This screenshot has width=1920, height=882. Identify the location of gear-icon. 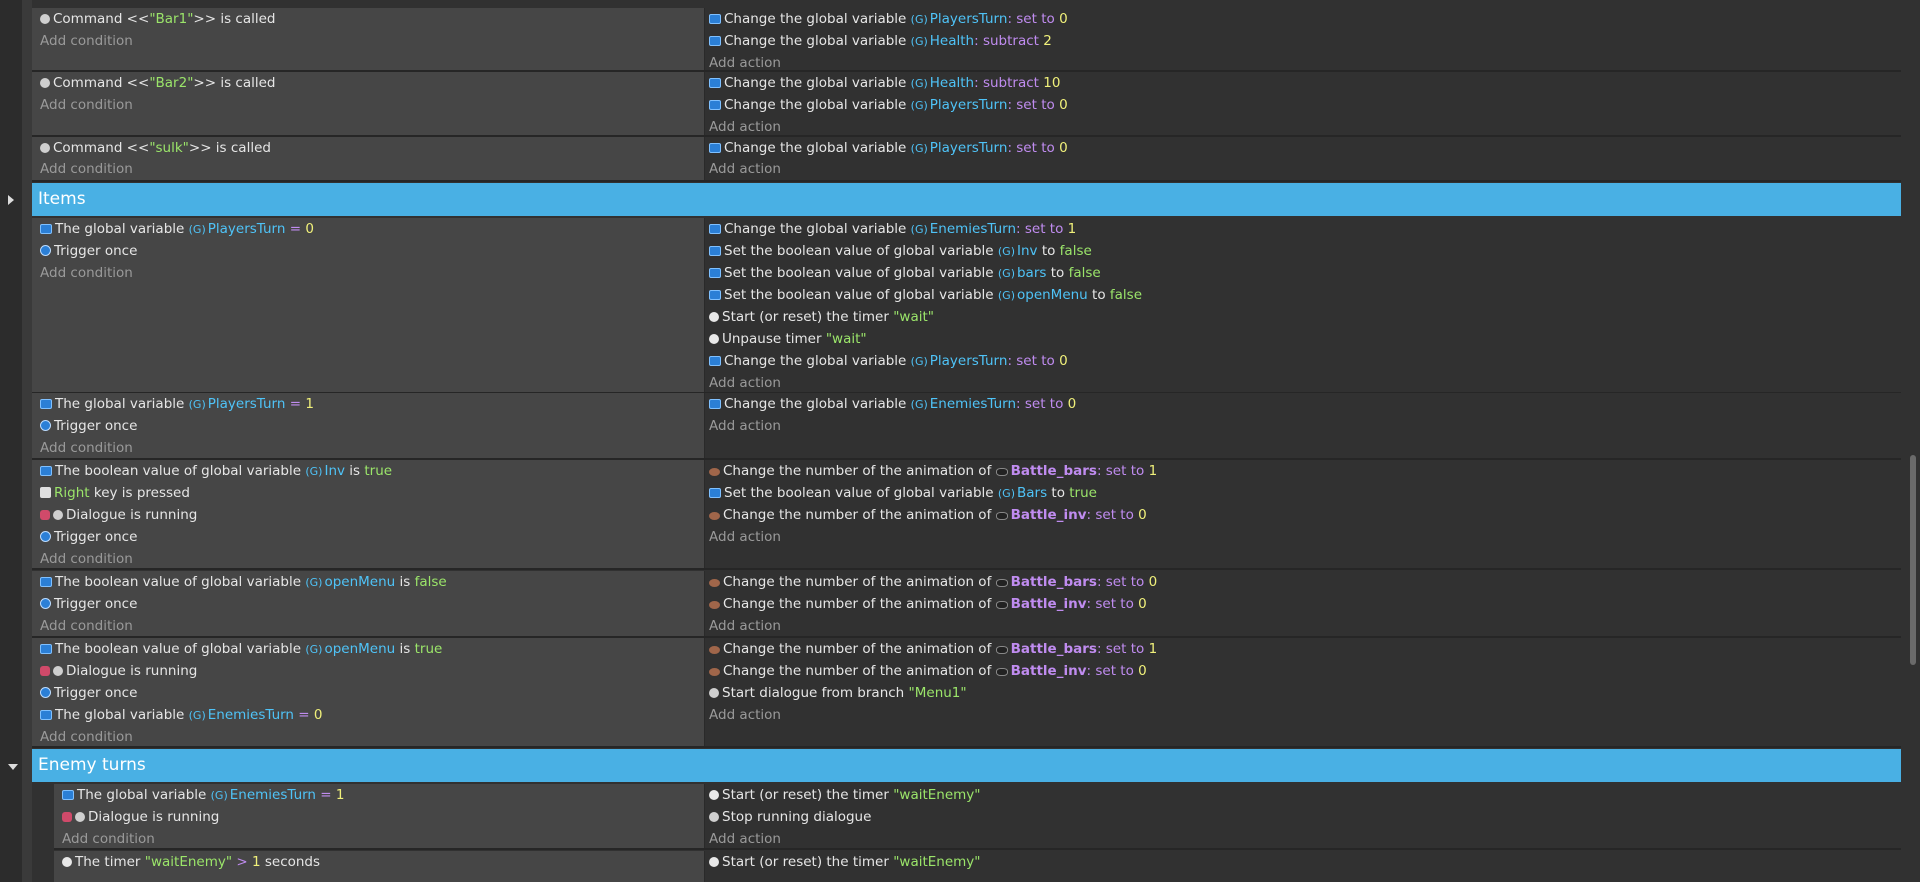
(45, 19).